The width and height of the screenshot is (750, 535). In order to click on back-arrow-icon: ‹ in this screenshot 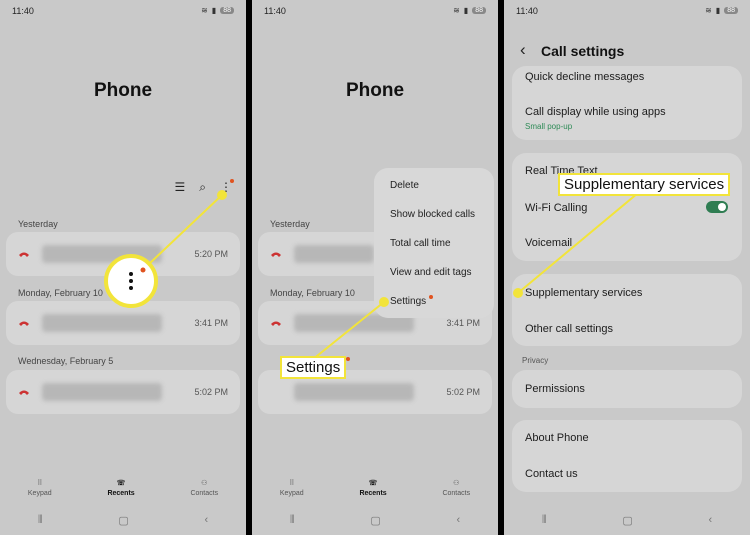, I will do `click(523, 50)`.